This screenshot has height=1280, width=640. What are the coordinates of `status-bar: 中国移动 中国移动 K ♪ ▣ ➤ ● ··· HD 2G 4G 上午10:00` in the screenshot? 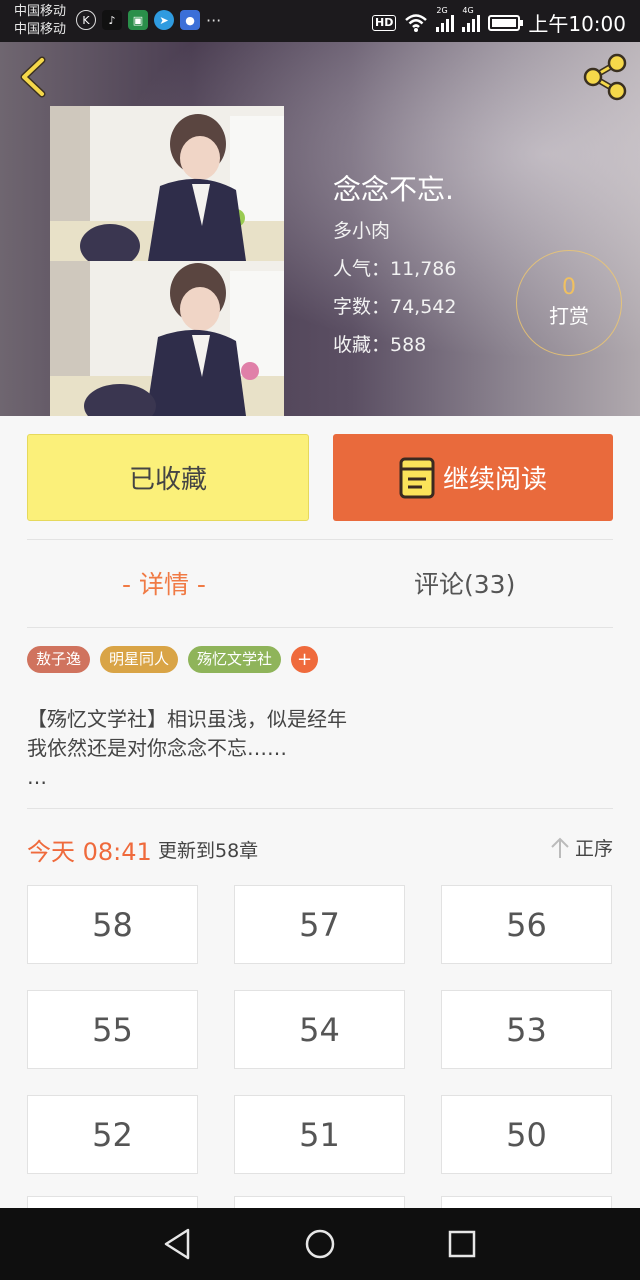 It's located at (320, 21).